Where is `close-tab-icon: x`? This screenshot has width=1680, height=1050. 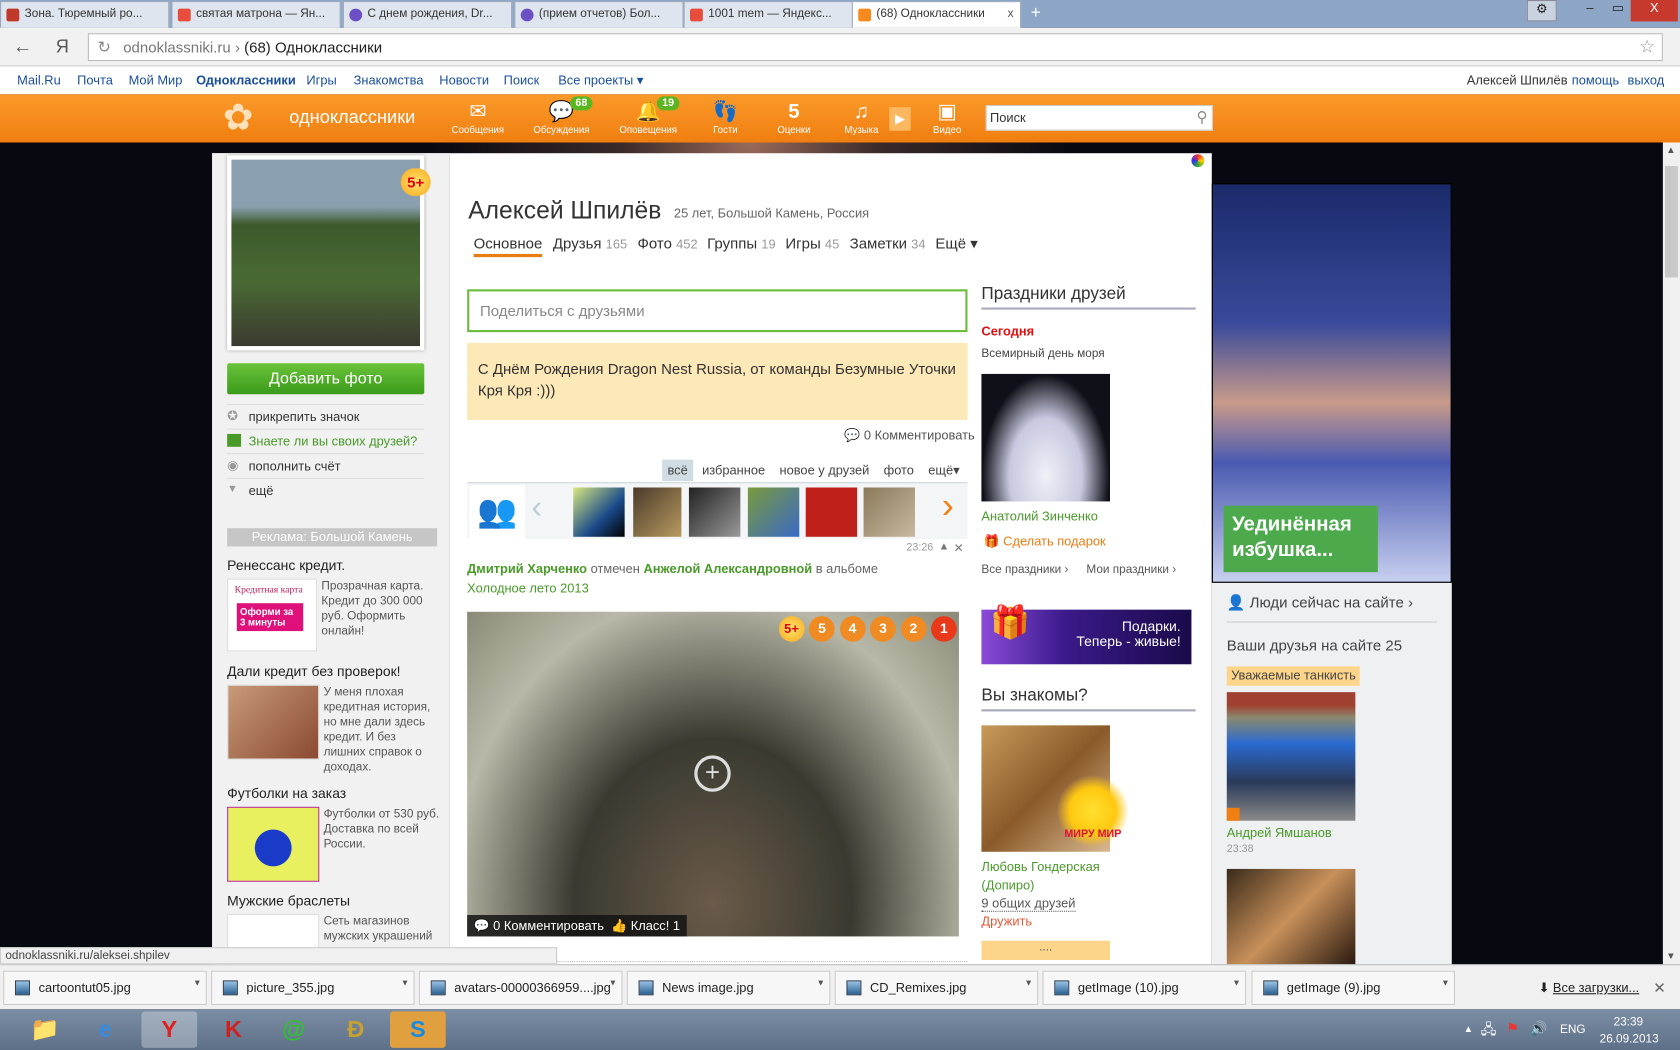
close-tab-icon: x is located at coordinates (1011, 14).